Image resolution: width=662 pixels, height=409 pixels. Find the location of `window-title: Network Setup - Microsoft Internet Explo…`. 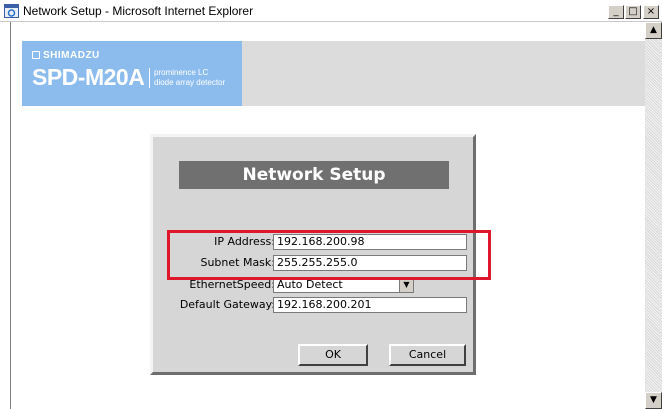

window-title: Network Setup - Microsoft Internet Explo… is located at coordinates (138, 11).